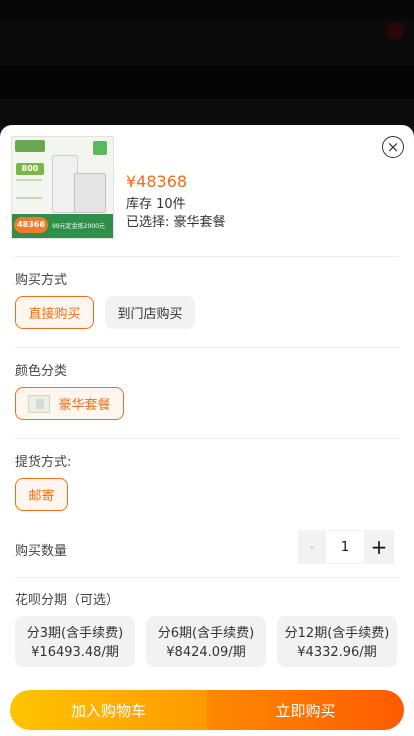 This screenshot has width=414, height=736. Describe the element at coordinates (41, 551) in the screenshot. I see `quantity-title: 购买数量` at that location.